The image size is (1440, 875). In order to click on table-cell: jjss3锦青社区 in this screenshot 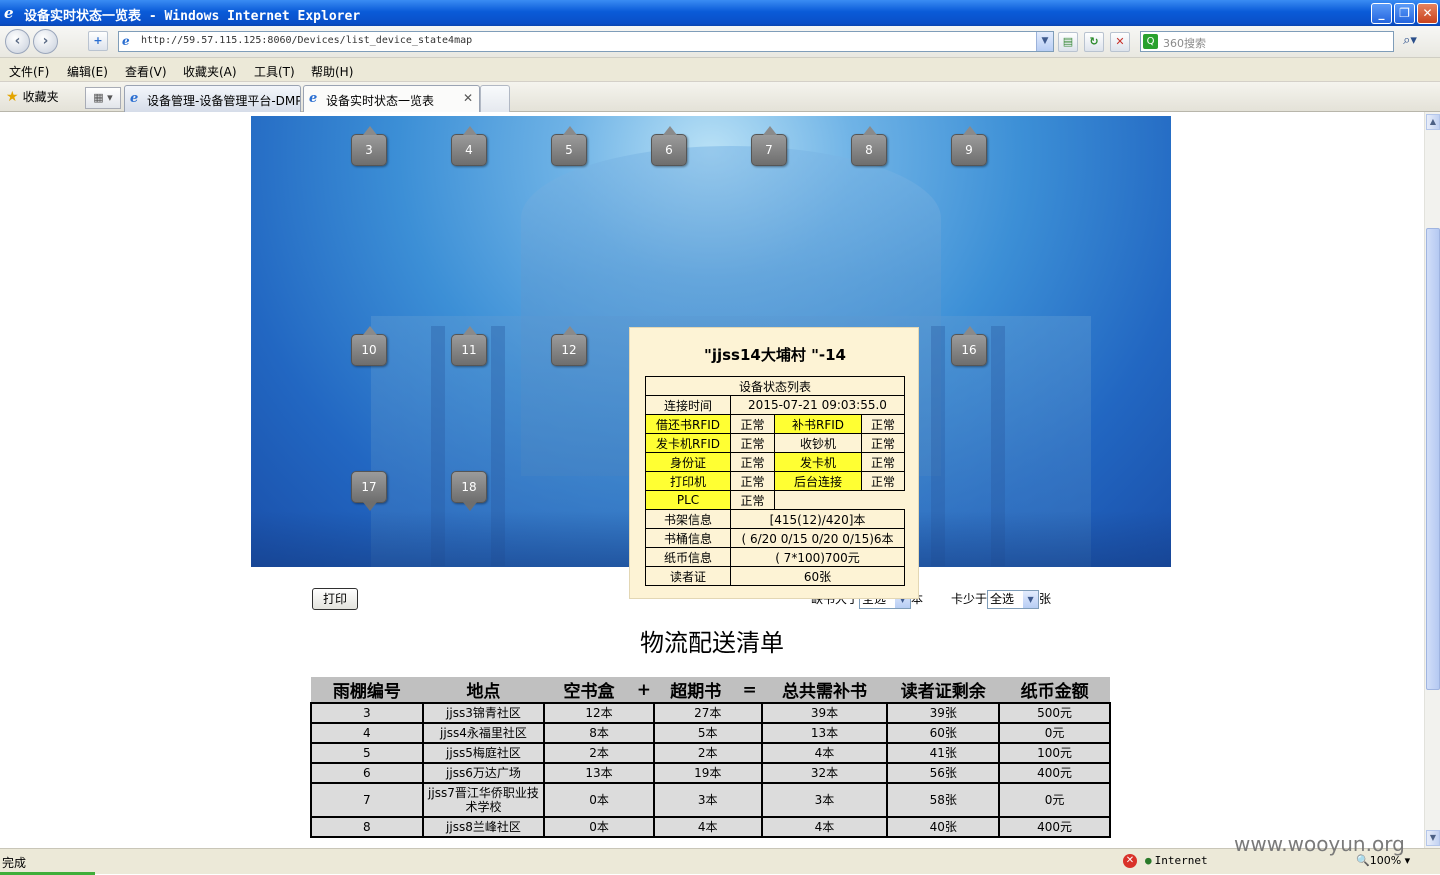, I will do `click(483, 713)`.